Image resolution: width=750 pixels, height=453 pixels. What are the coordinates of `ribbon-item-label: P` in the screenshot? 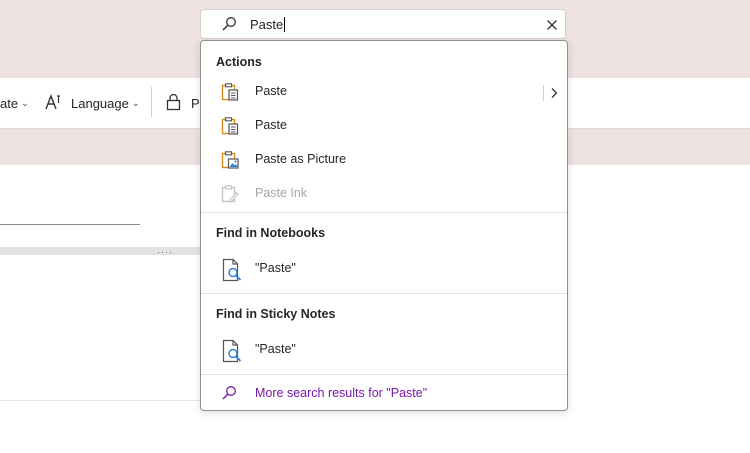 It's located at (195, 103).